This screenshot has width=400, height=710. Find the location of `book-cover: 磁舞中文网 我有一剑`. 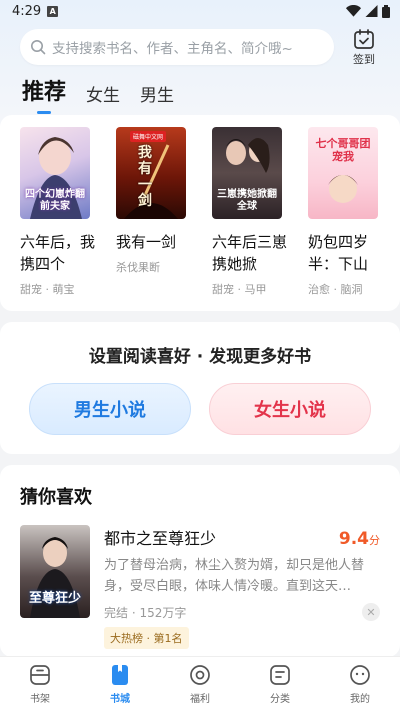

book-cover: 磁舞中文网 我有一剑 is located at coordinates (151, 173).